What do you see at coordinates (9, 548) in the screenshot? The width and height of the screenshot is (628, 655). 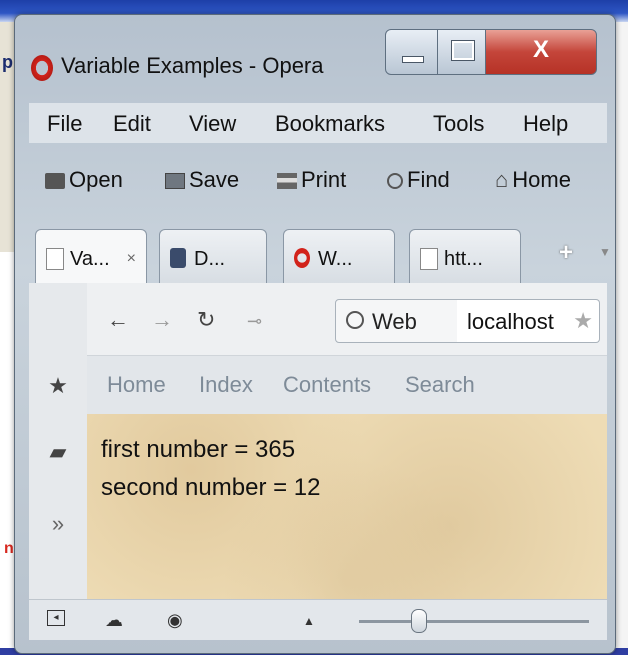 I see `background-text-fragment: n` at bounding box center [9, 548].